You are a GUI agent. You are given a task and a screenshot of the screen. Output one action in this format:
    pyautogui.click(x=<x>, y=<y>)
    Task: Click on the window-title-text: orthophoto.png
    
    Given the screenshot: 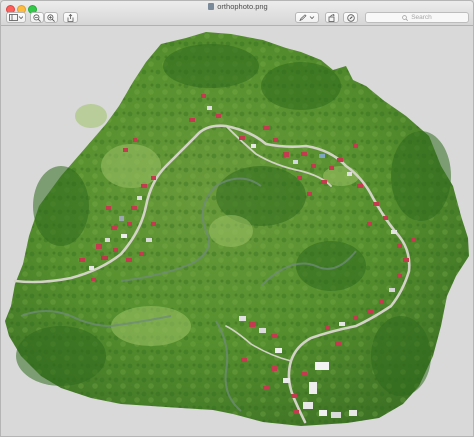 What is the action you would take?
    pyautogui.click(x=242, y=6)
    